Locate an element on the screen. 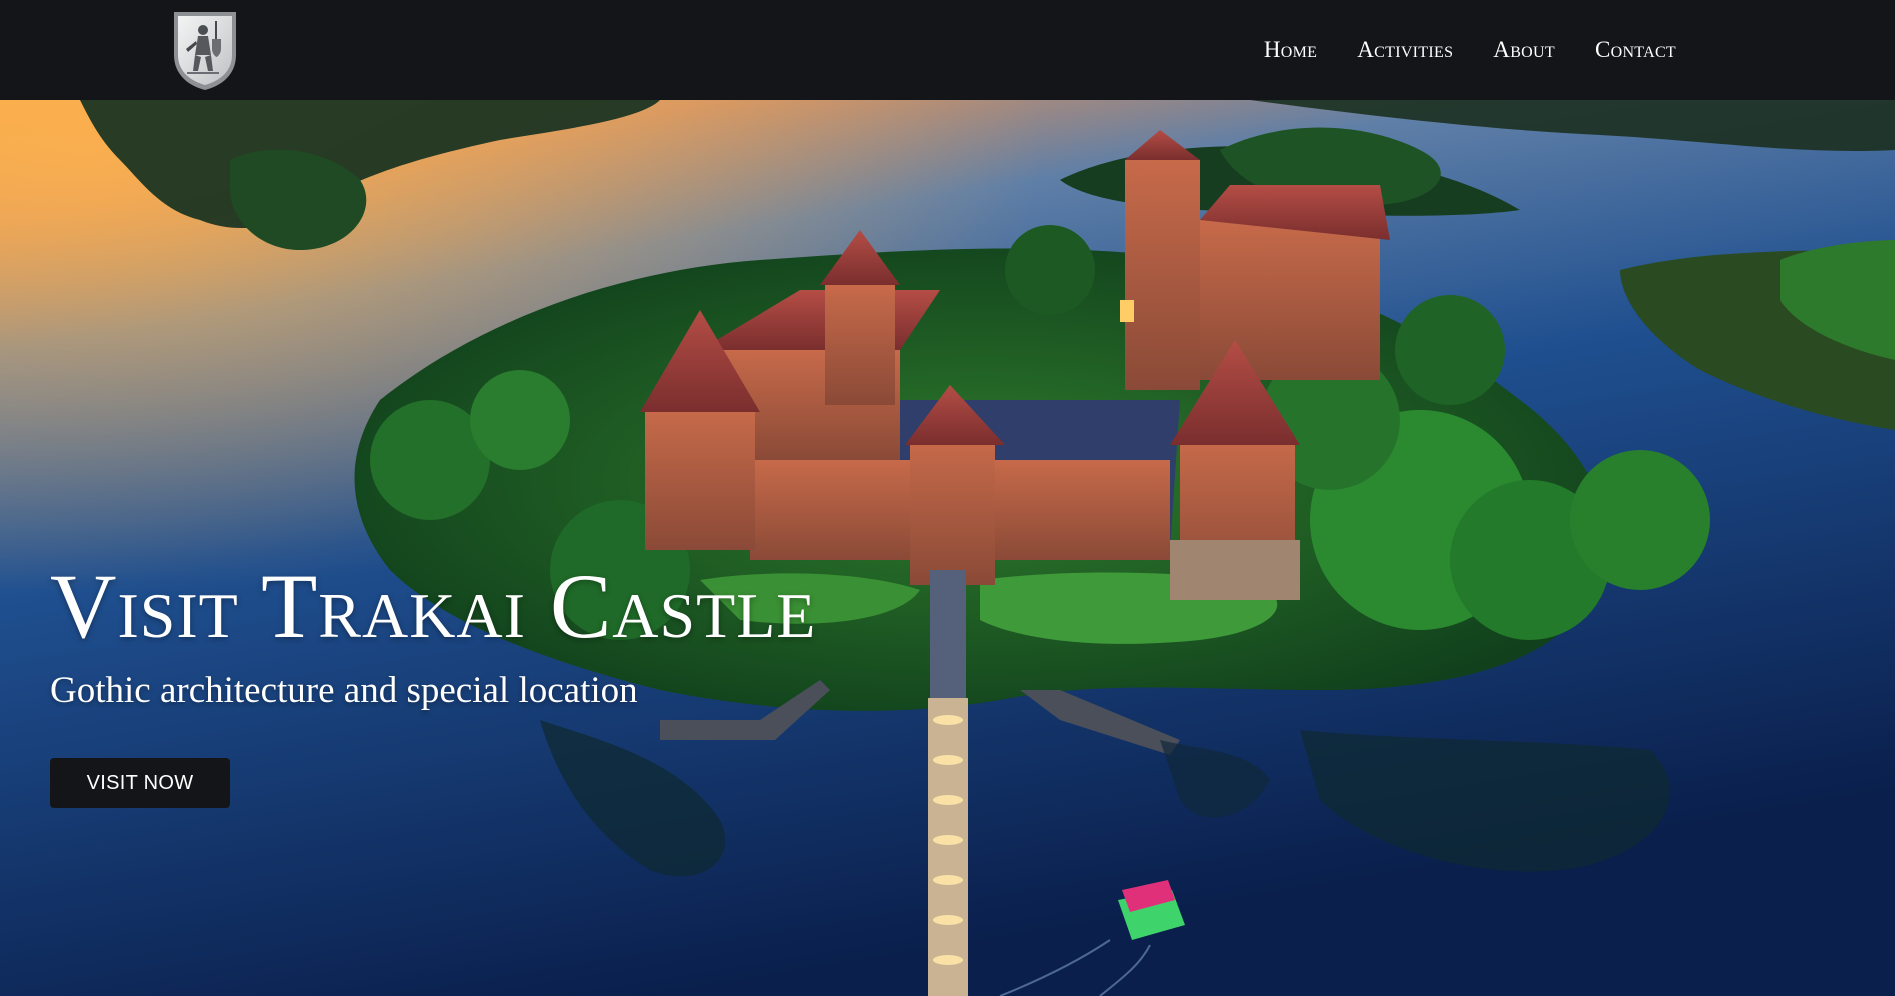 This screenshot has height=996, width=1895. nav-home-link: Home is located at coordinates (1290, 50).